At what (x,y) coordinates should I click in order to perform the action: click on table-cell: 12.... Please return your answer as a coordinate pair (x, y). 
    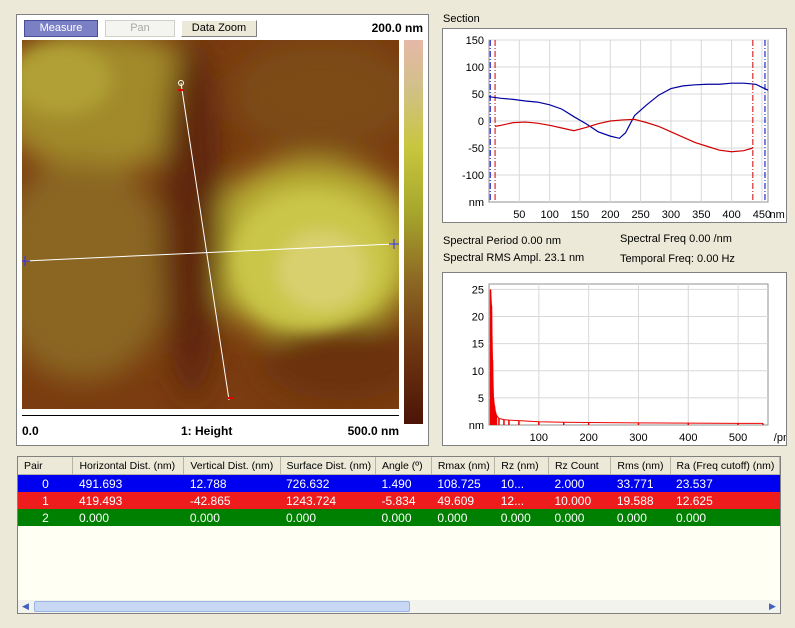
    Looking at the image, I should click on (512, 500).